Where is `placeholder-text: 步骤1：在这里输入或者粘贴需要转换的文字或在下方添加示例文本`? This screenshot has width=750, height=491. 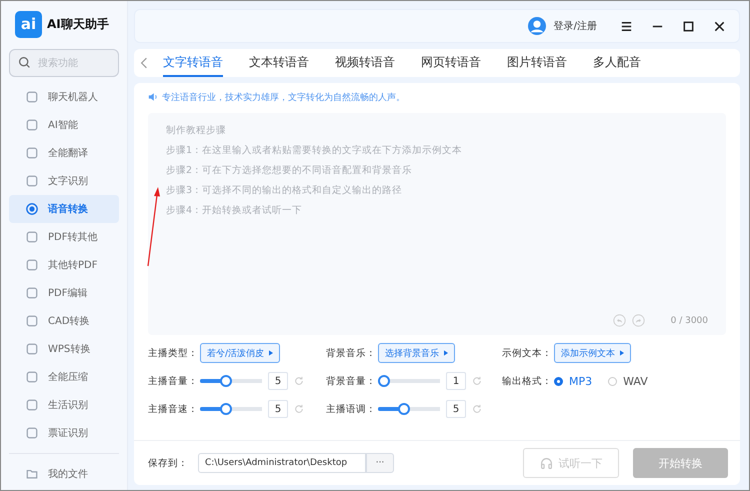
placeholder-text: 步骤1：在这里输入或者粘贴需要转换的文字或在下方添加示例文本 is located at coordinates (314, 151).